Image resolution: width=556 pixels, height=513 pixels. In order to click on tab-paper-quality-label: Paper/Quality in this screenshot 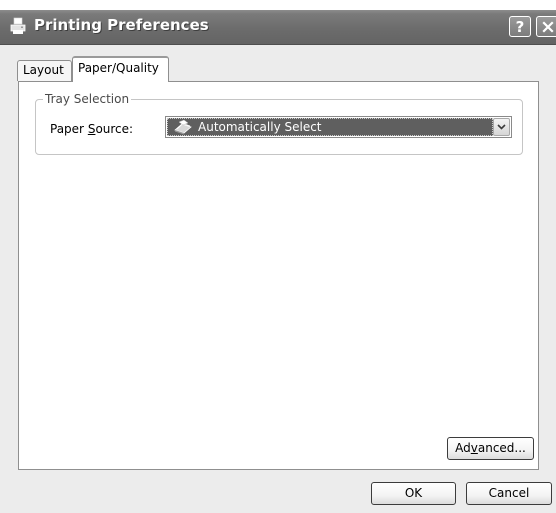, I will do `click(118, 68)`.